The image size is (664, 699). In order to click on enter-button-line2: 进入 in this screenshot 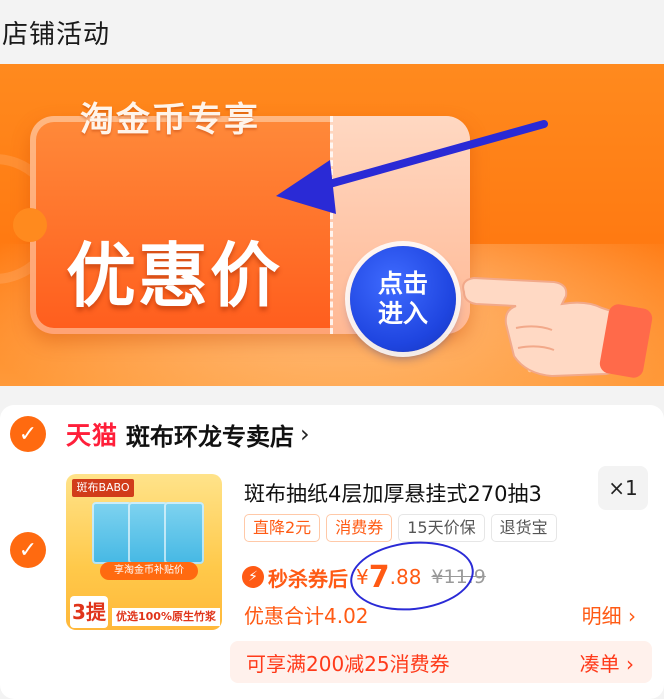, I will do `click(402, 313)`.